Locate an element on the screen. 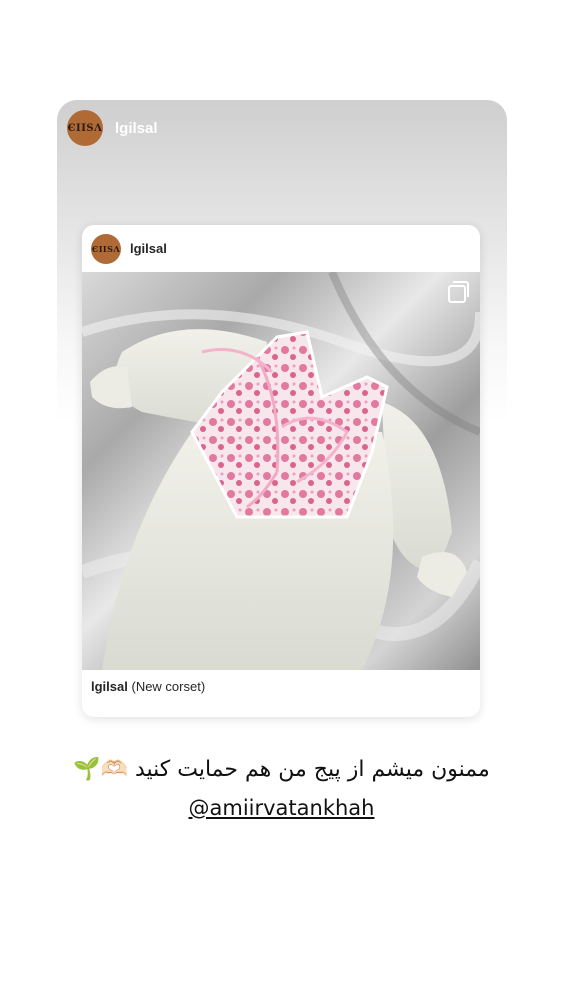 The image size is (563, 1000). story-header: ЄIISΛ lgilsal is located at coordinates (112, 128).